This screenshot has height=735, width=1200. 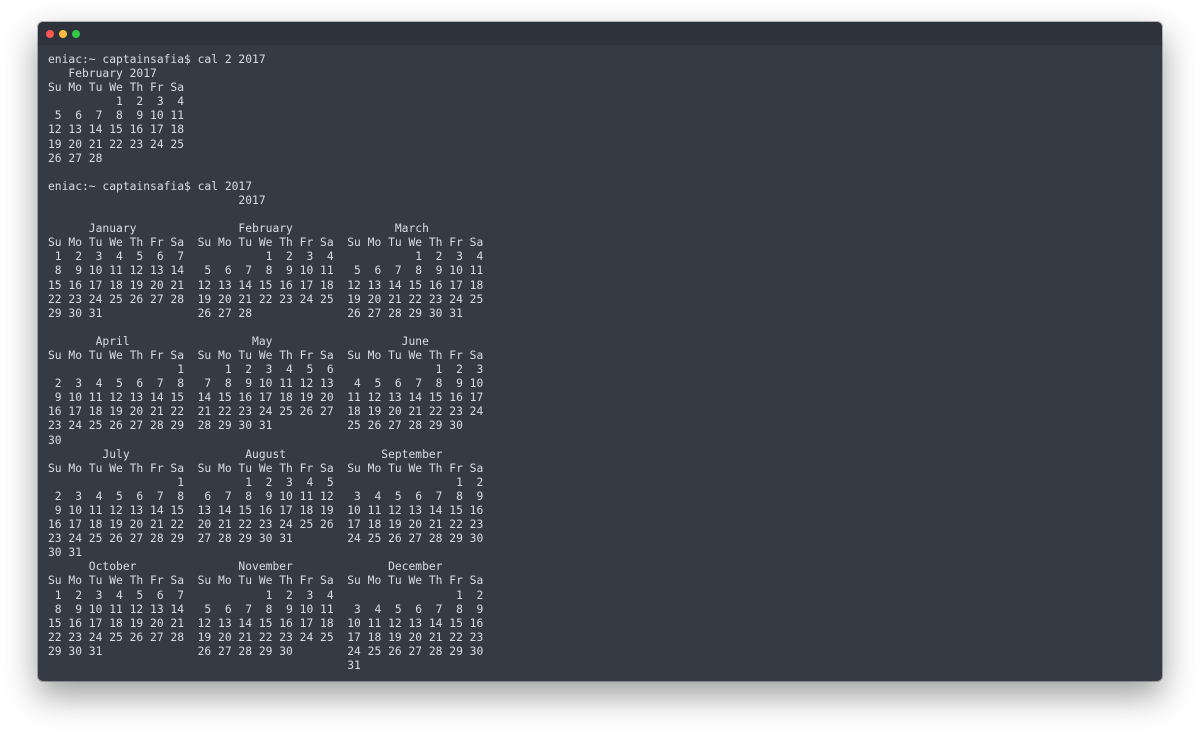 What do you see at coordinates (102, 74) in the screenshot?
I see `terminal-line: February 2017` at bounding box center [102, 74].